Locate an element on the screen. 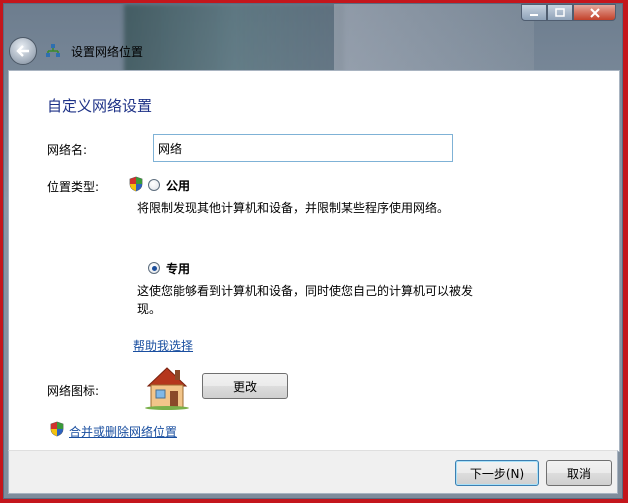  location-type-label: 位置类型: is located at coordinates (73, 187).